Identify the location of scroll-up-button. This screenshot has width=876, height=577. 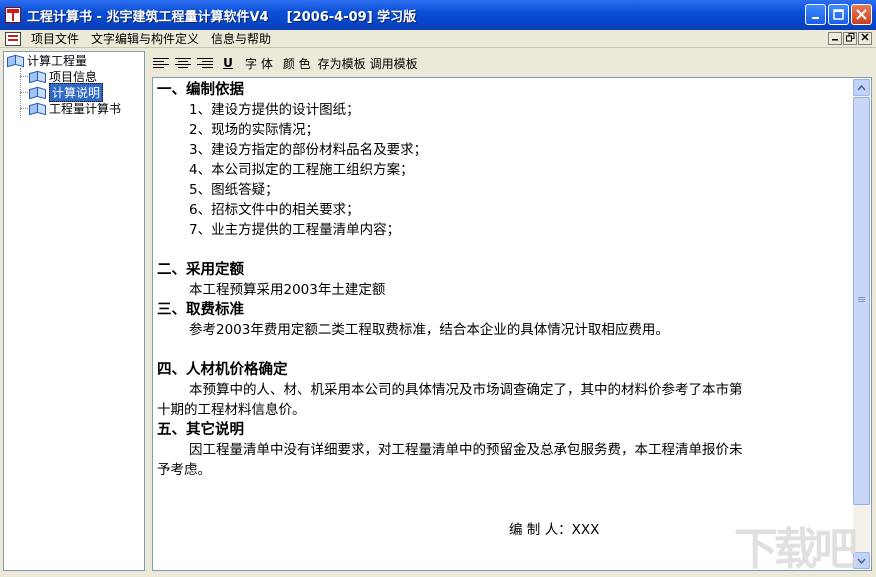
(861, 87).